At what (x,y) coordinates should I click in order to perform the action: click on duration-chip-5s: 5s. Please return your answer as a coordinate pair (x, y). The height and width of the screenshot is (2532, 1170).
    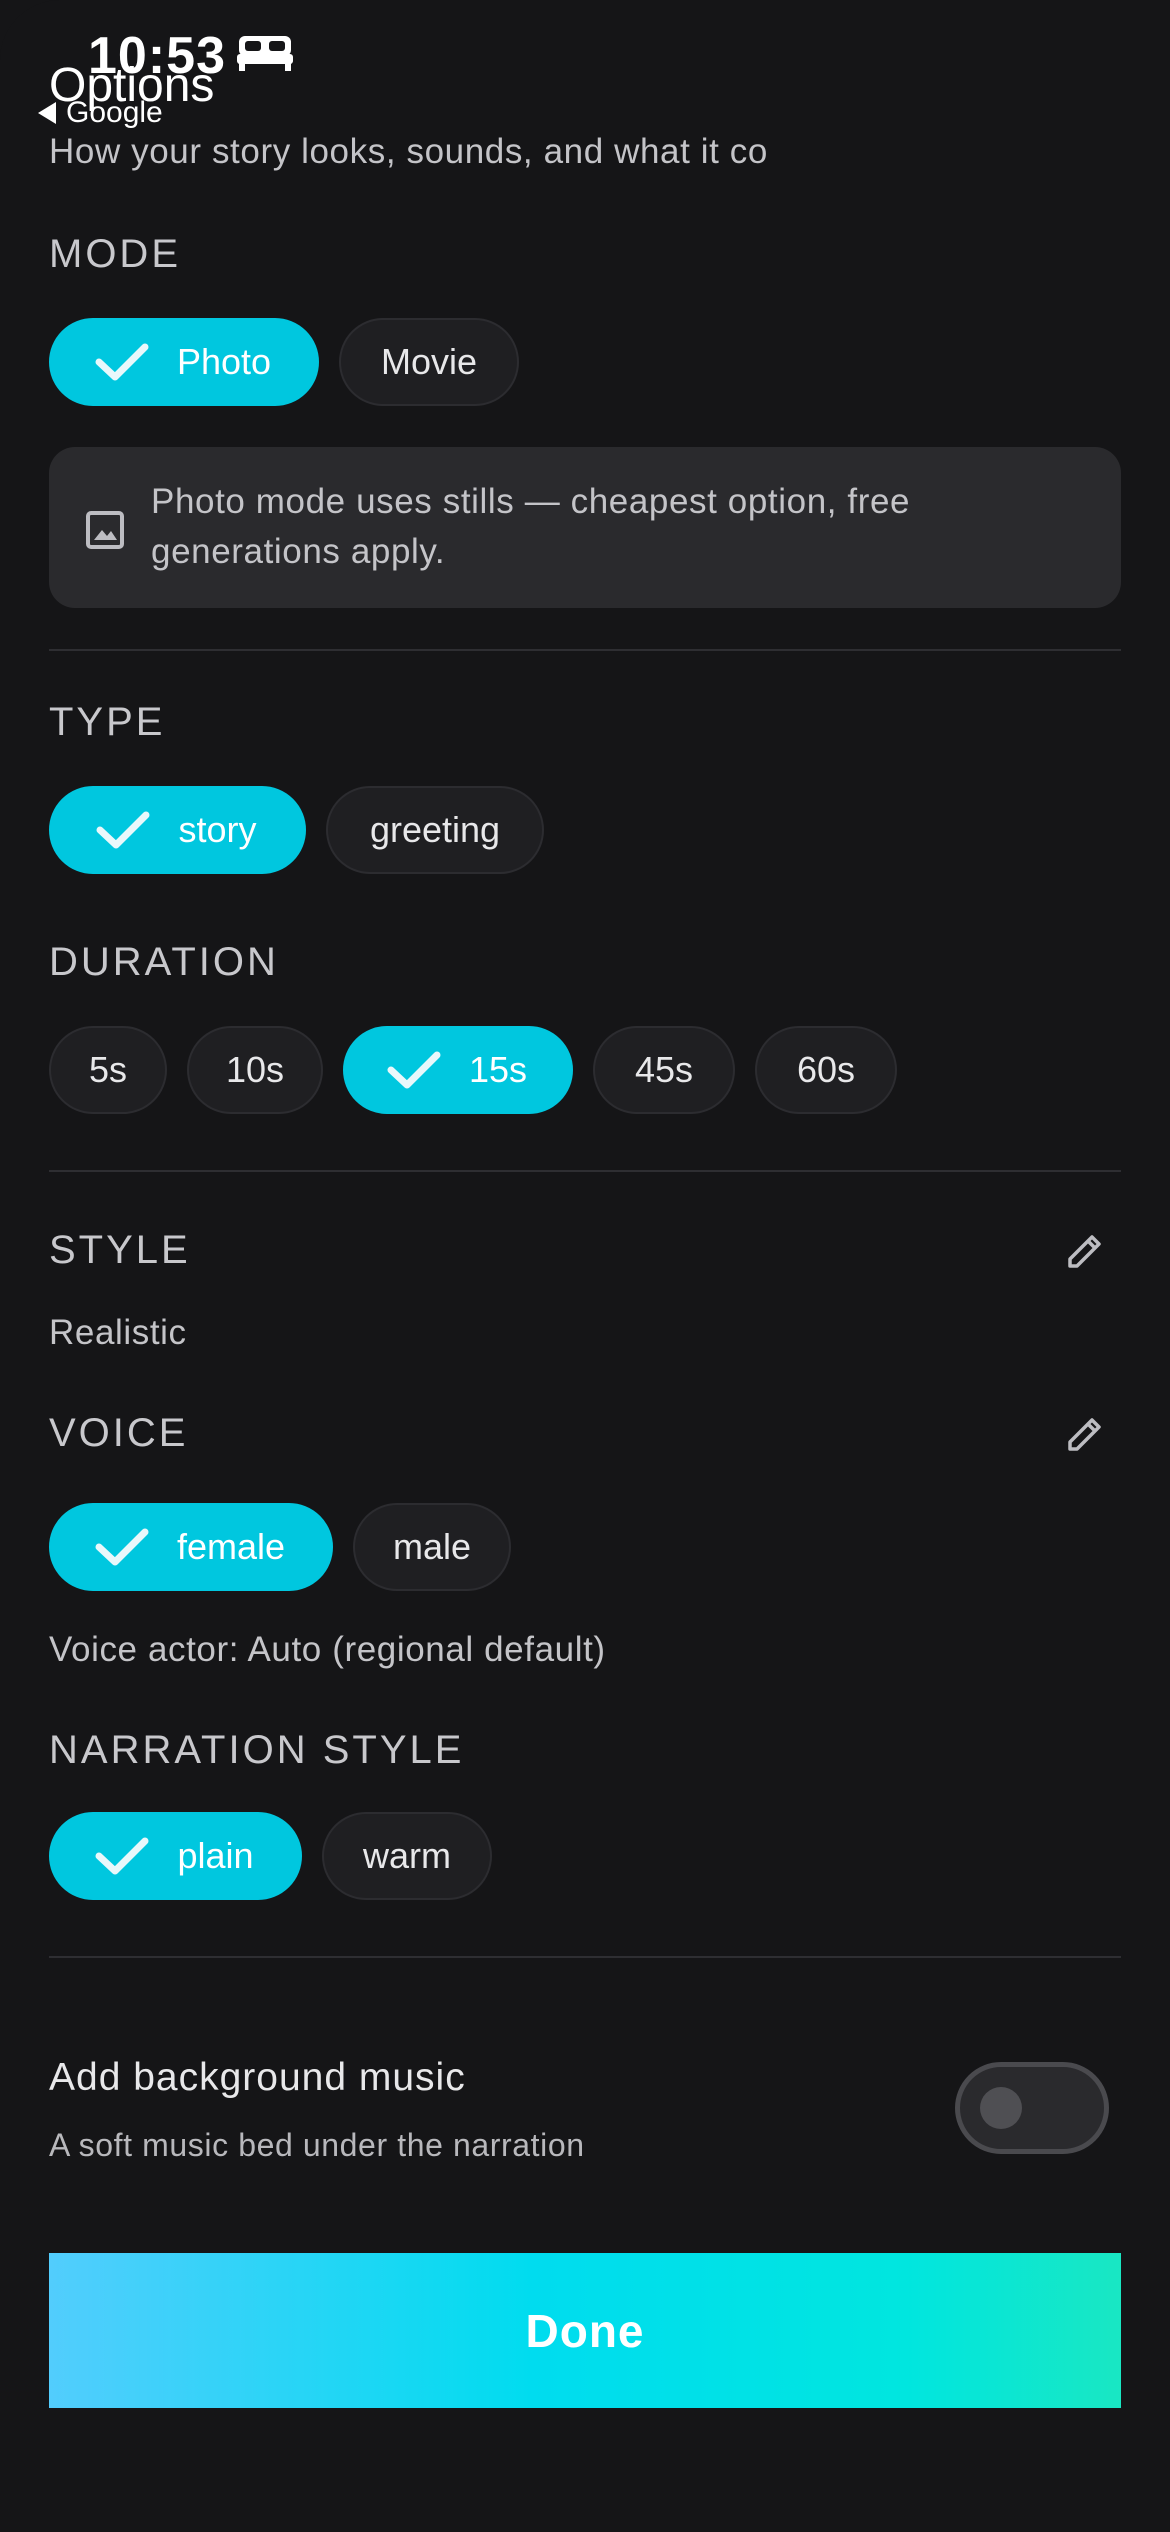
    Looking at the image, I should click on (108, 1070).